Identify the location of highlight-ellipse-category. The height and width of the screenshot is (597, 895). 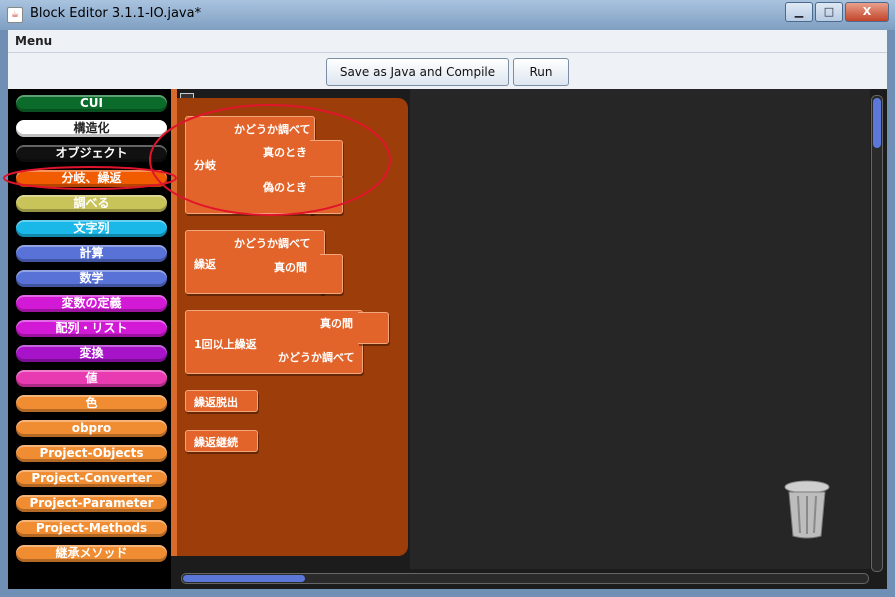
(90, 178).